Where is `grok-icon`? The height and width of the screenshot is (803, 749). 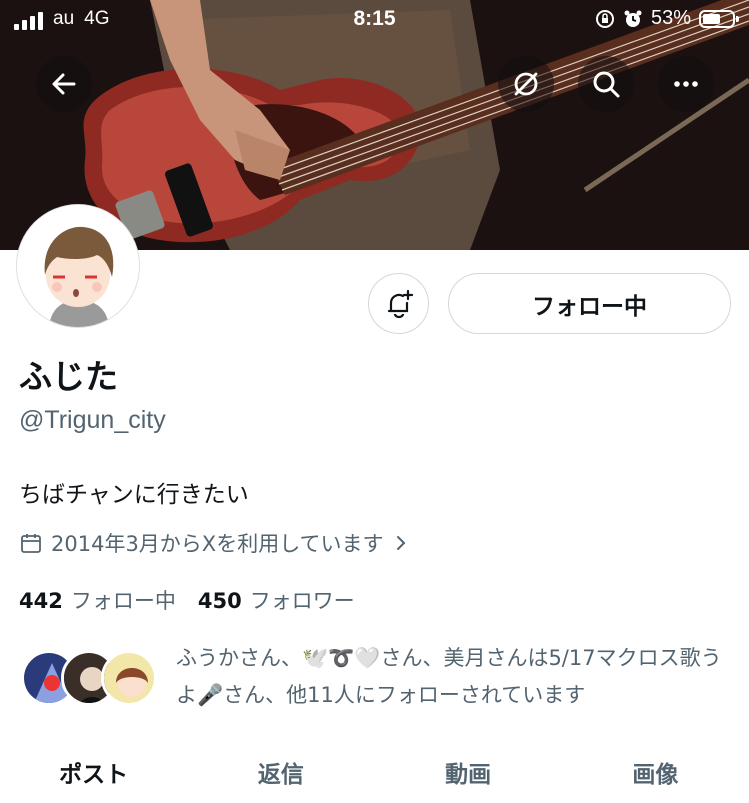 grok-icon is located at coordinates (526, 84).